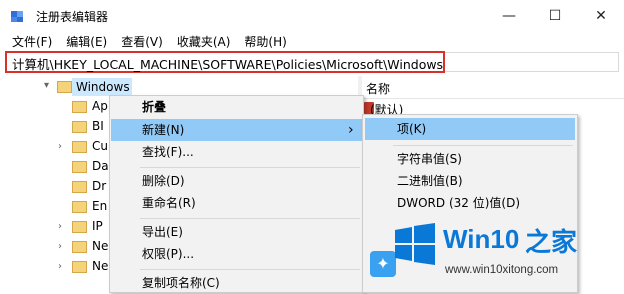 The width and height of the screenshot is (624, 294). I want to click on minimize-icon: —, so click(509, 16).